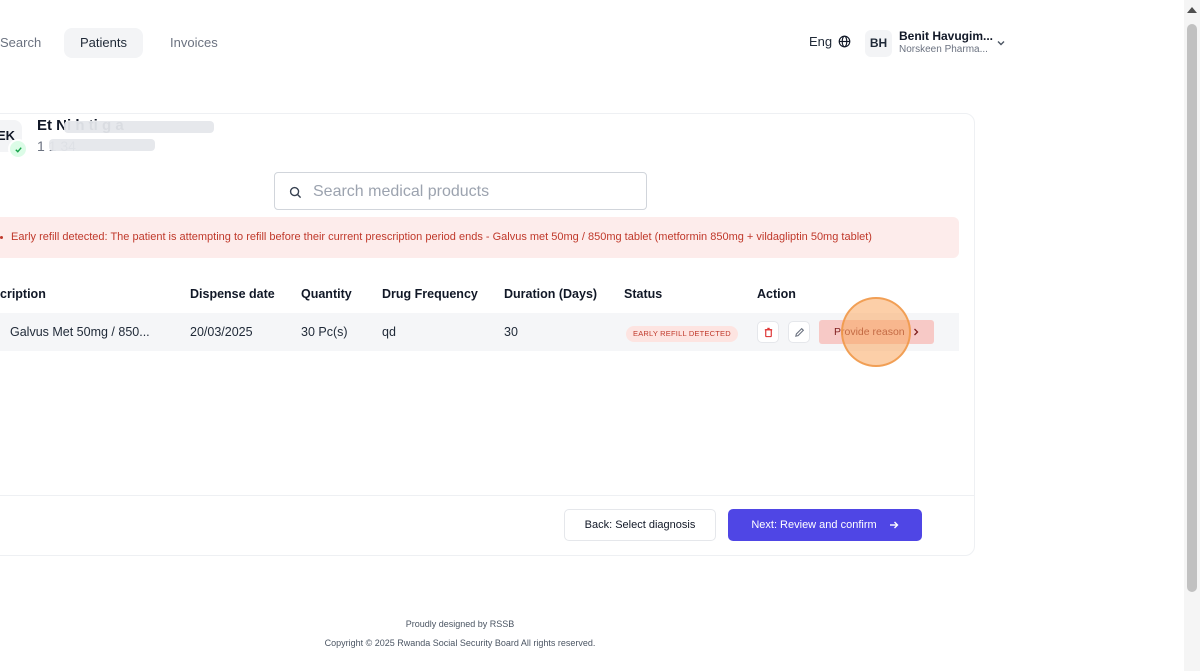 The height and width of the screenshot is (671, 1200). I want to click on language-selector: Eng, so click(830, 41).